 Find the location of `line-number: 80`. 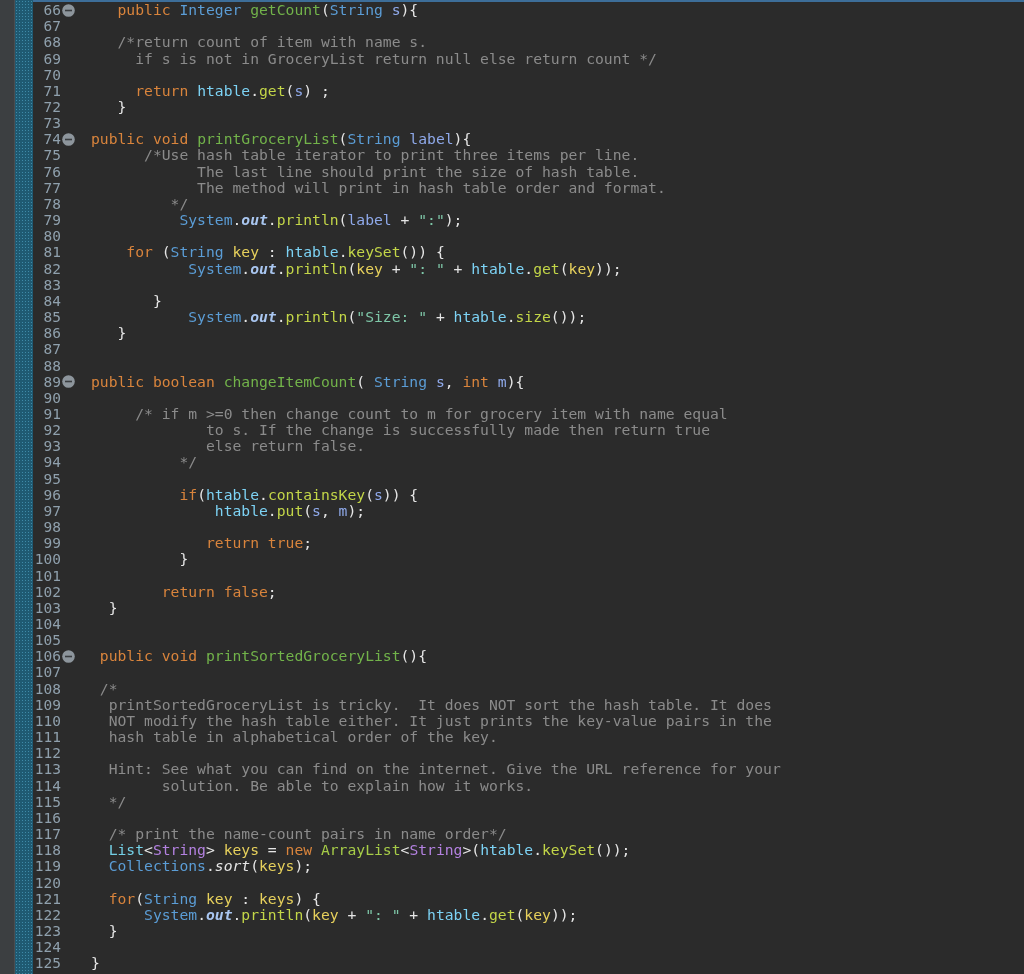

line-number: 80 is located at coordinates (51, 236).